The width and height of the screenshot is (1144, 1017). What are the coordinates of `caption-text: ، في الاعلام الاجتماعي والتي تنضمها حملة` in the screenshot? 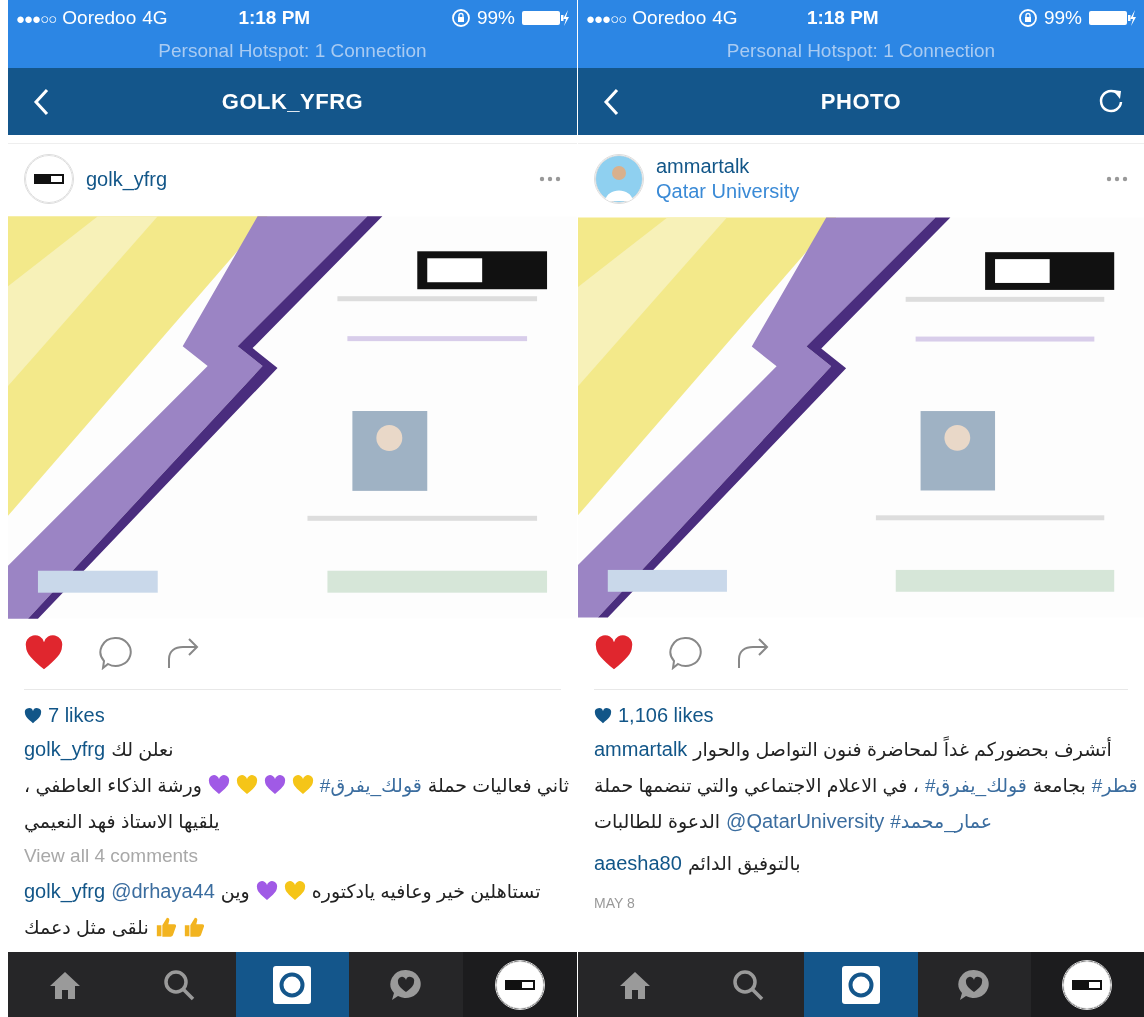 It's located at (756, 785).